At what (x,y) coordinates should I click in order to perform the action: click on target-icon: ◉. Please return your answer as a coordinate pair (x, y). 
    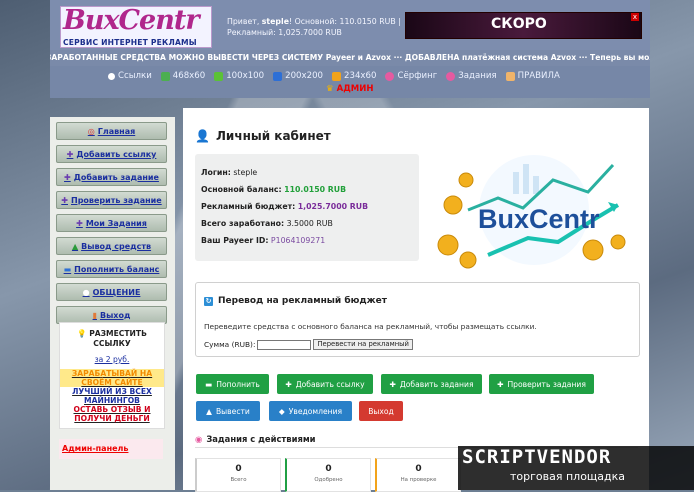
    Looking at the image, I should click on (199, 439).